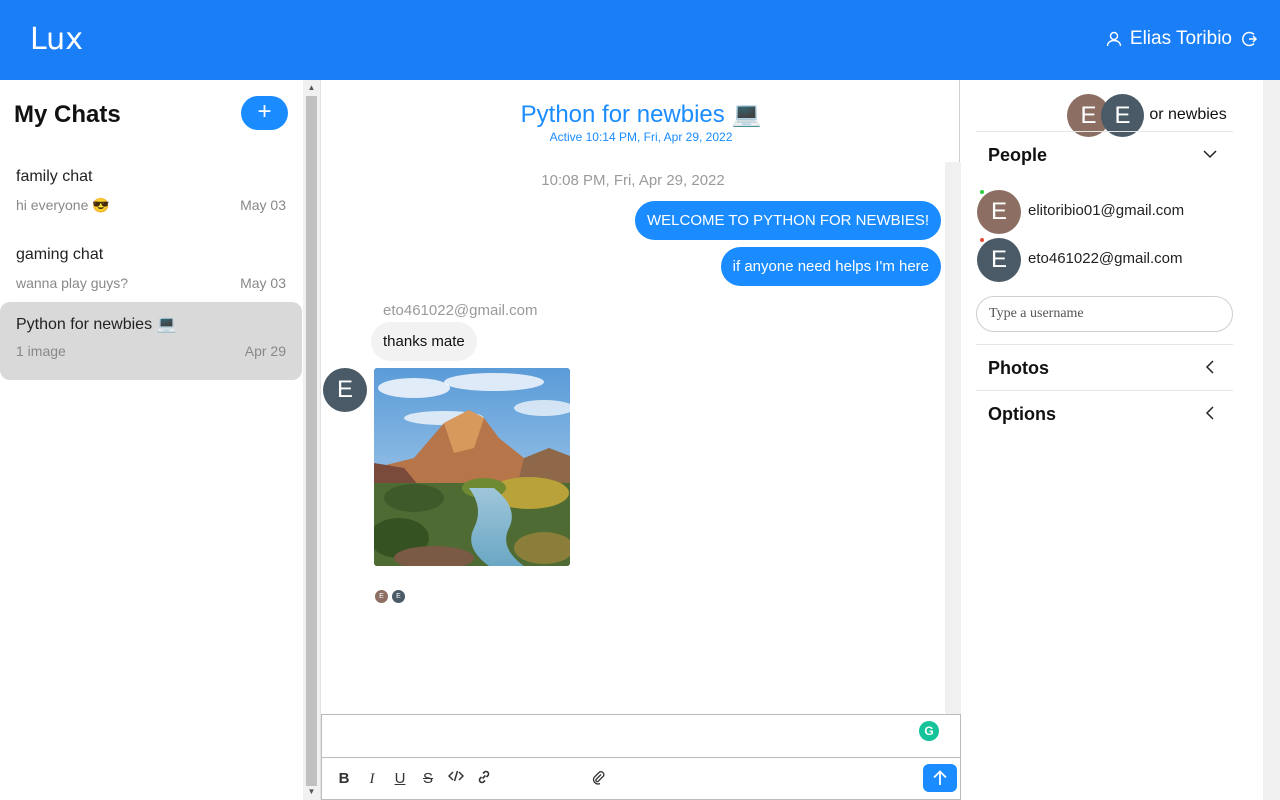  I want to click on attachment-icon, so click(598, 779).